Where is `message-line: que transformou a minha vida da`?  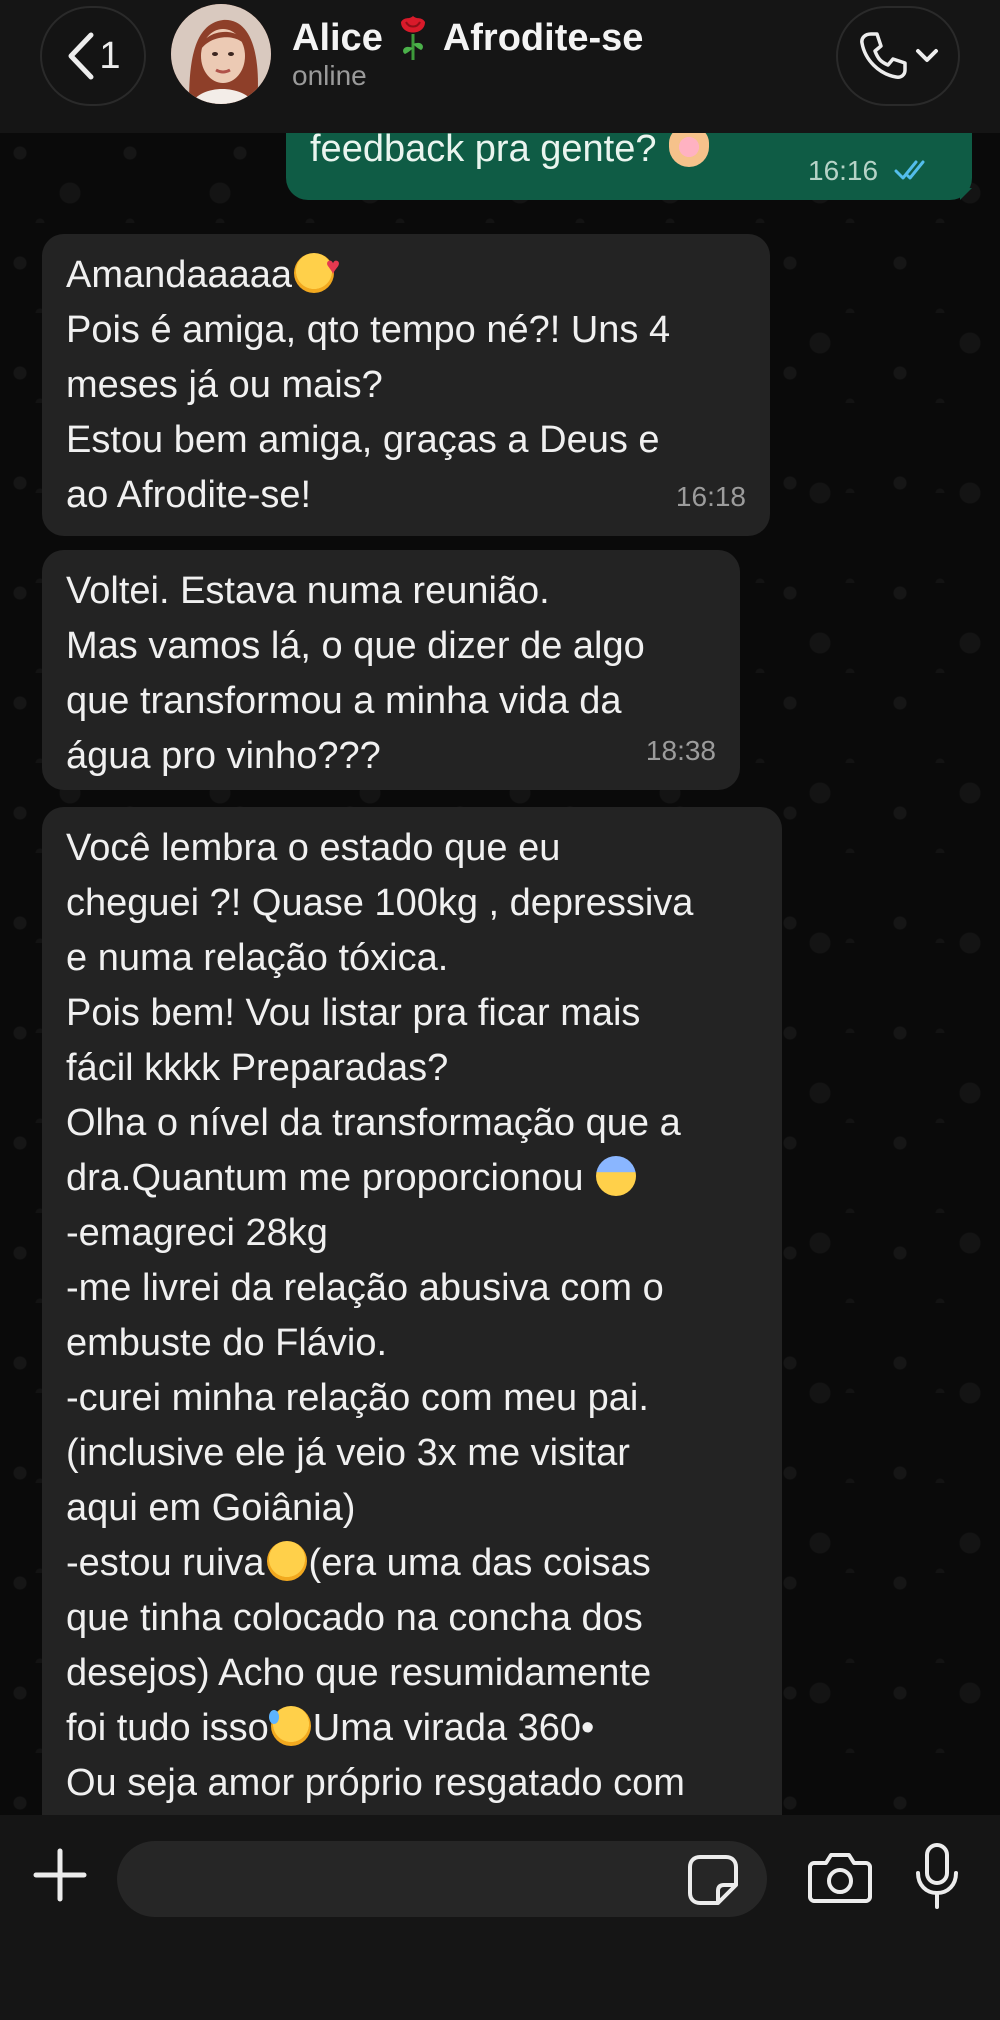
message-line: que transformou a minha vida da is located at coordinates (344, 701).